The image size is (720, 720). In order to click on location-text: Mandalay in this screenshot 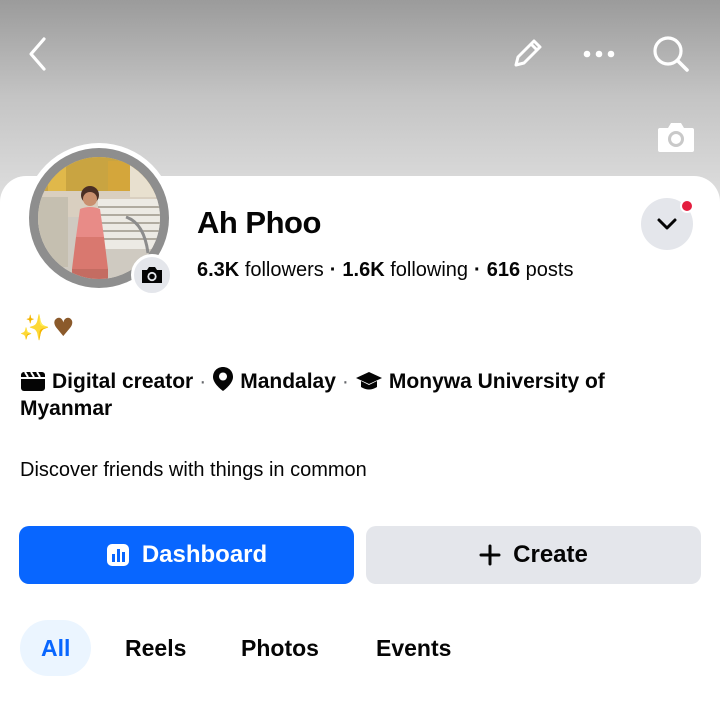, I will do `click(288, 381)`.